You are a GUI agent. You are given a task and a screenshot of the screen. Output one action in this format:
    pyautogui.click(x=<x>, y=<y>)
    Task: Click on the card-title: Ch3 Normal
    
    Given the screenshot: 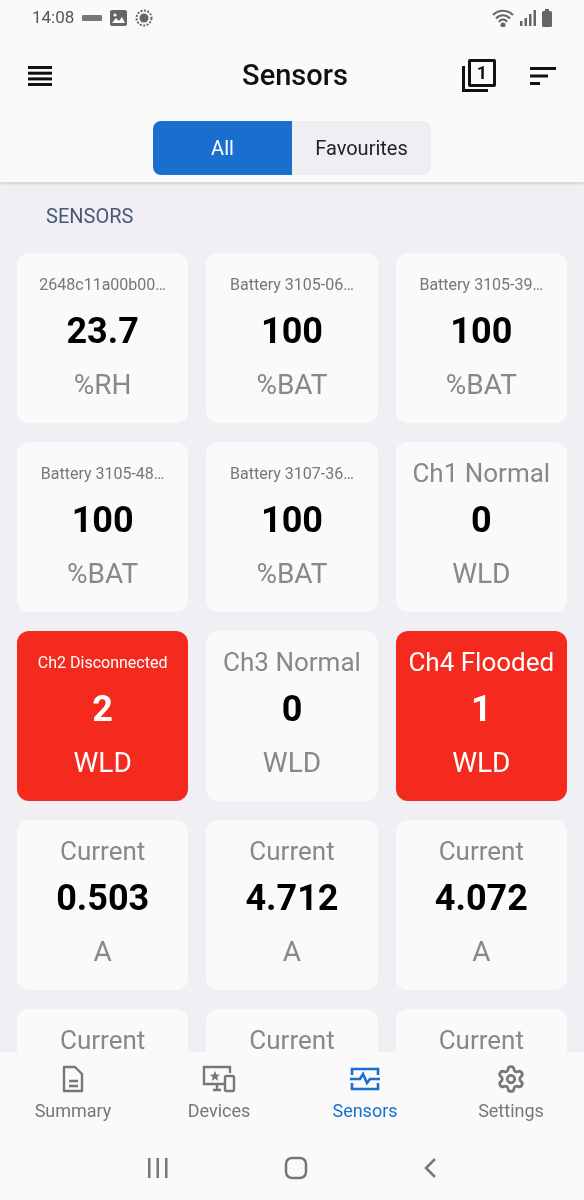 What is the action you would take?
    pyautogui.click(x=292, y=663)
    